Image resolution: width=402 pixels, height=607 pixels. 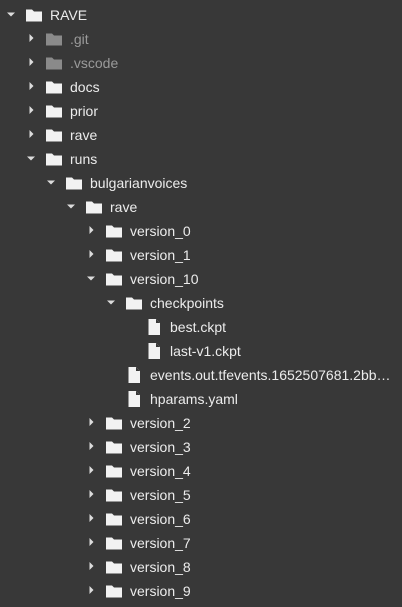 I want to click on tree-item-label: docs, so click(x=85, y=87).